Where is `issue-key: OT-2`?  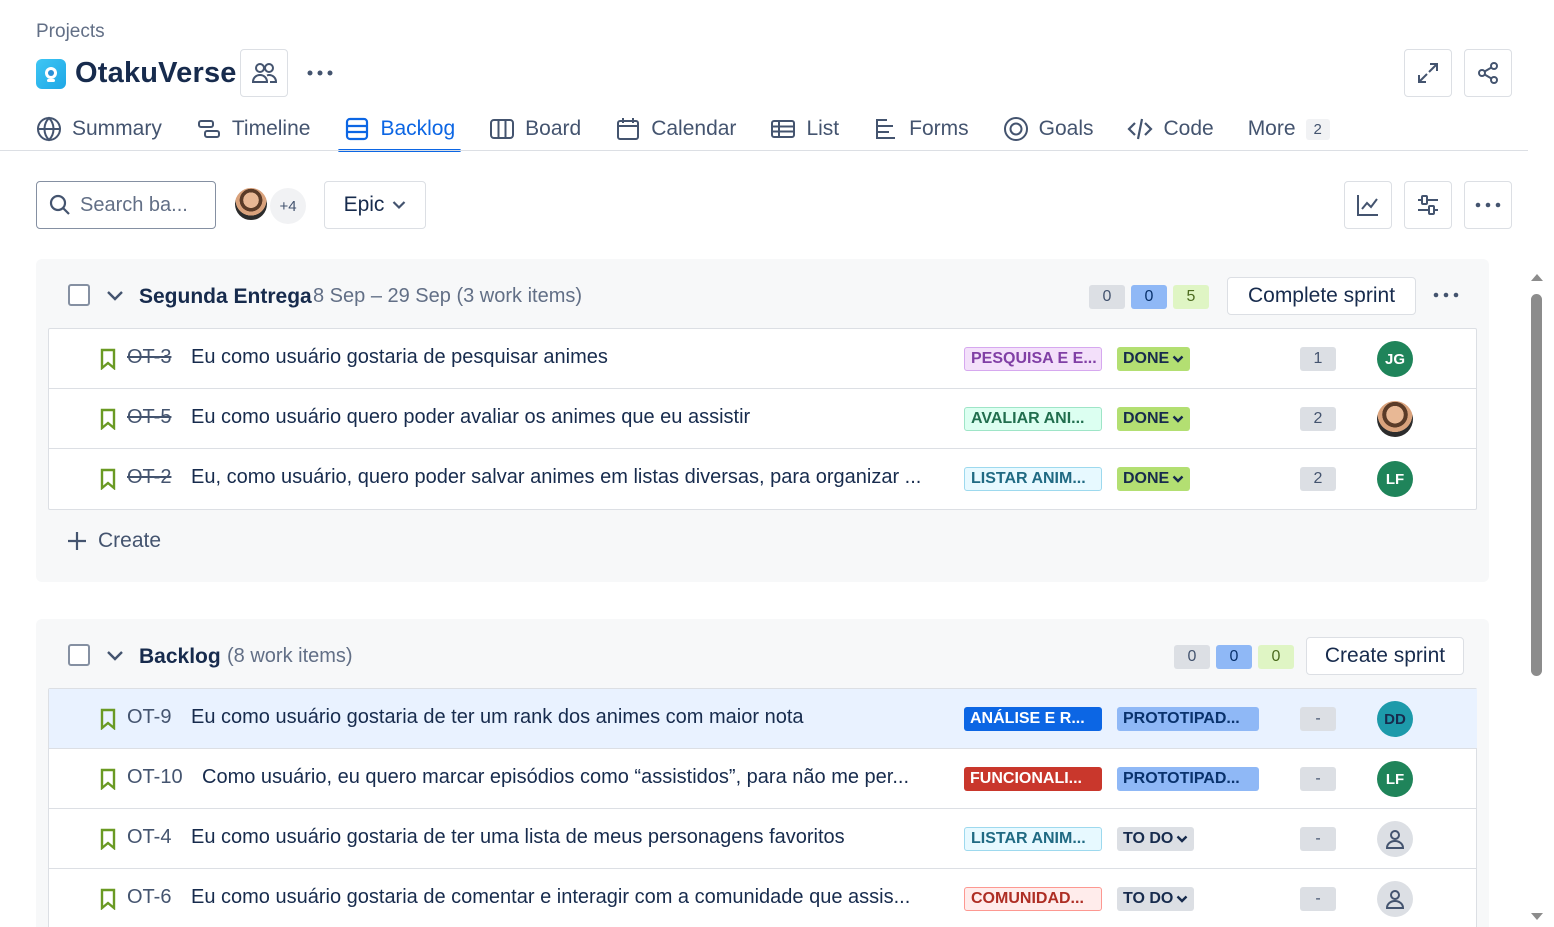
issue-key: OT-2 is located at coordinates (149, 477).